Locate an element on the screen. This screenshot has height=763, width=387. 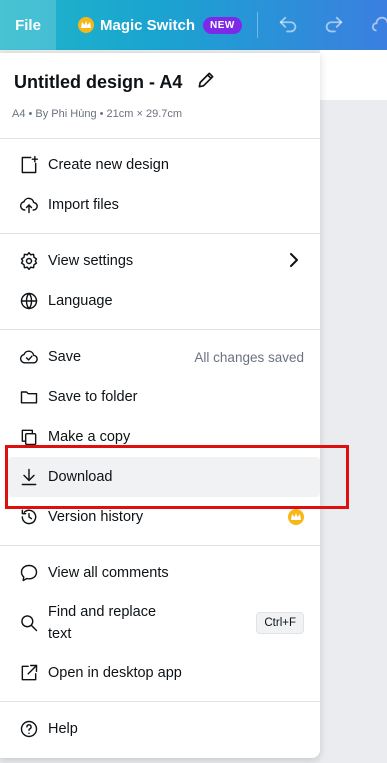
menu-item-label: Language is located at coordinates (80, 301).